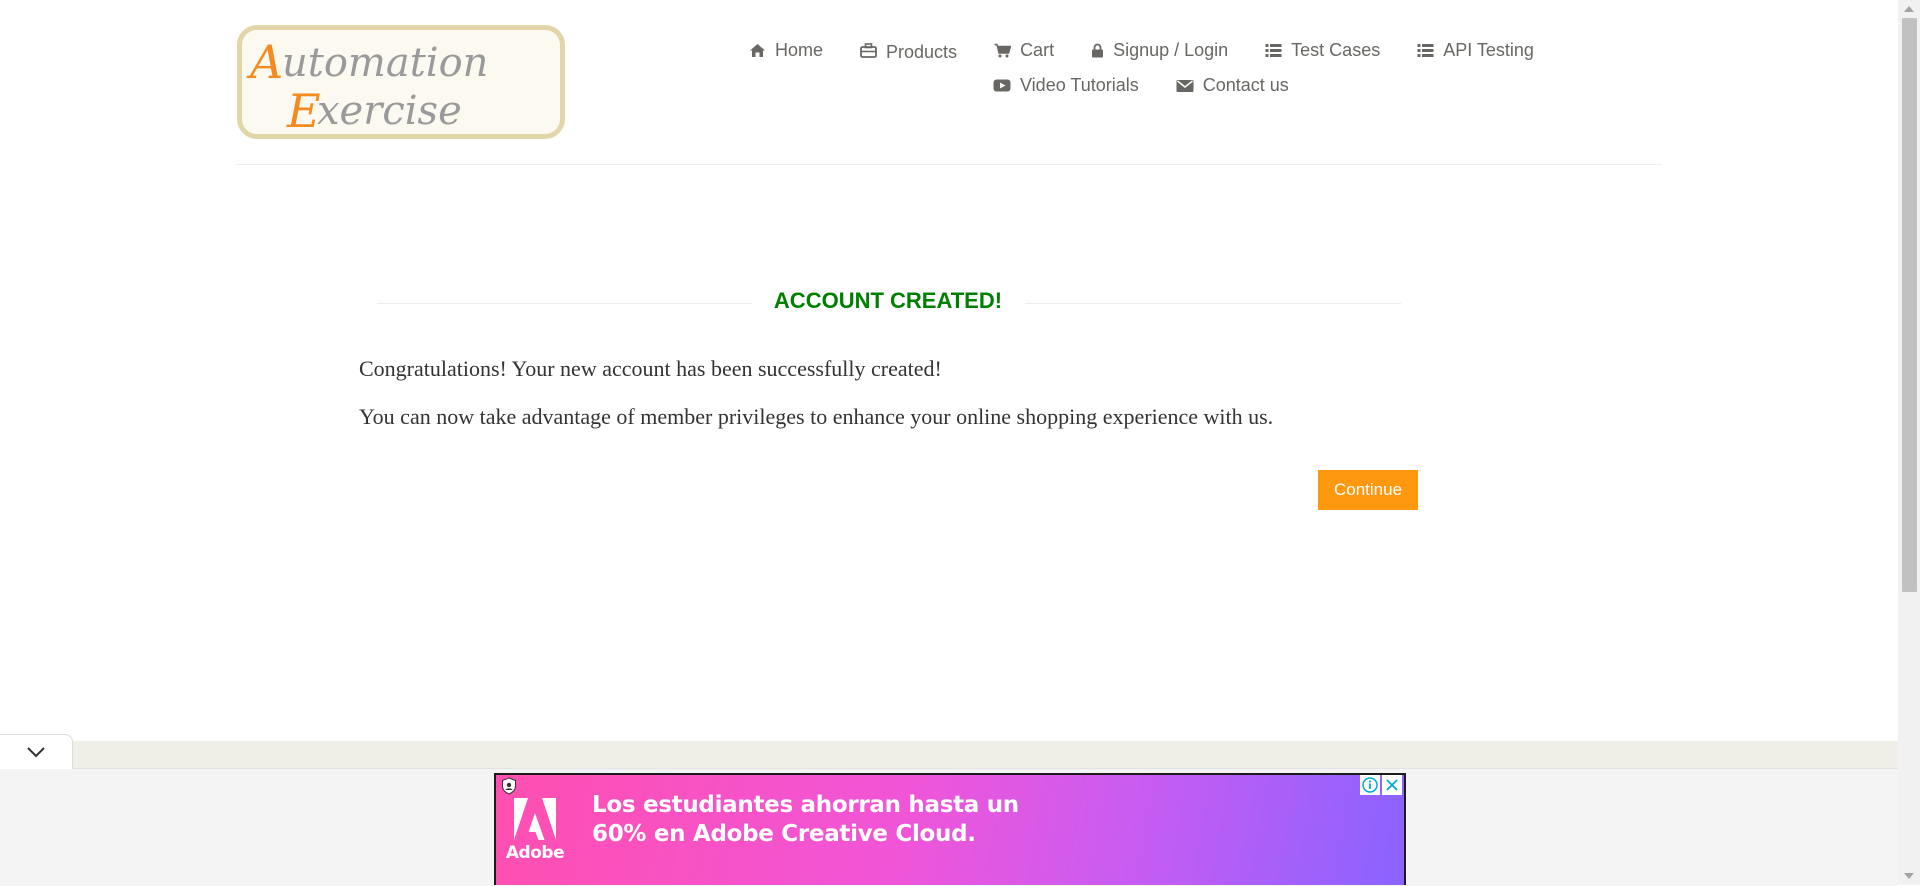 The width and height of the screenshot is (1920, 886). Describe the element at coordinates (1213, 303) in the screenshot. I see `title-rule-right` at that location.